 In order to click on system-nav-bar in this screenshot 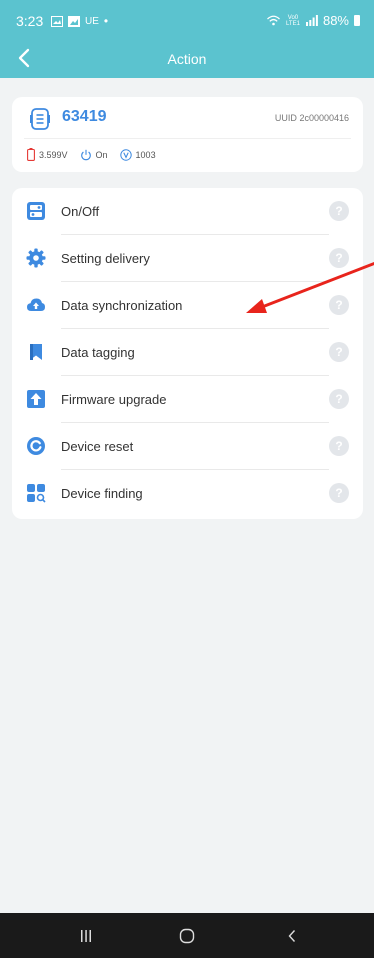, I will do `click(187, 935)`.